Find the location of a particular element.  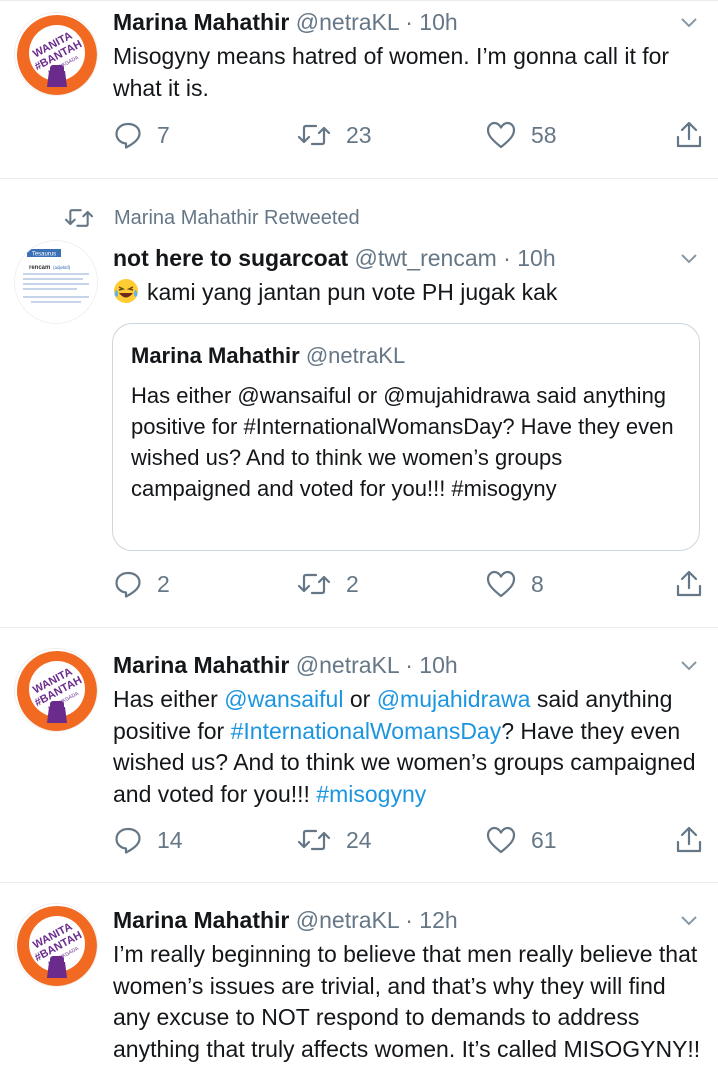

text-part: Has either is located at coordinates (169, 699).